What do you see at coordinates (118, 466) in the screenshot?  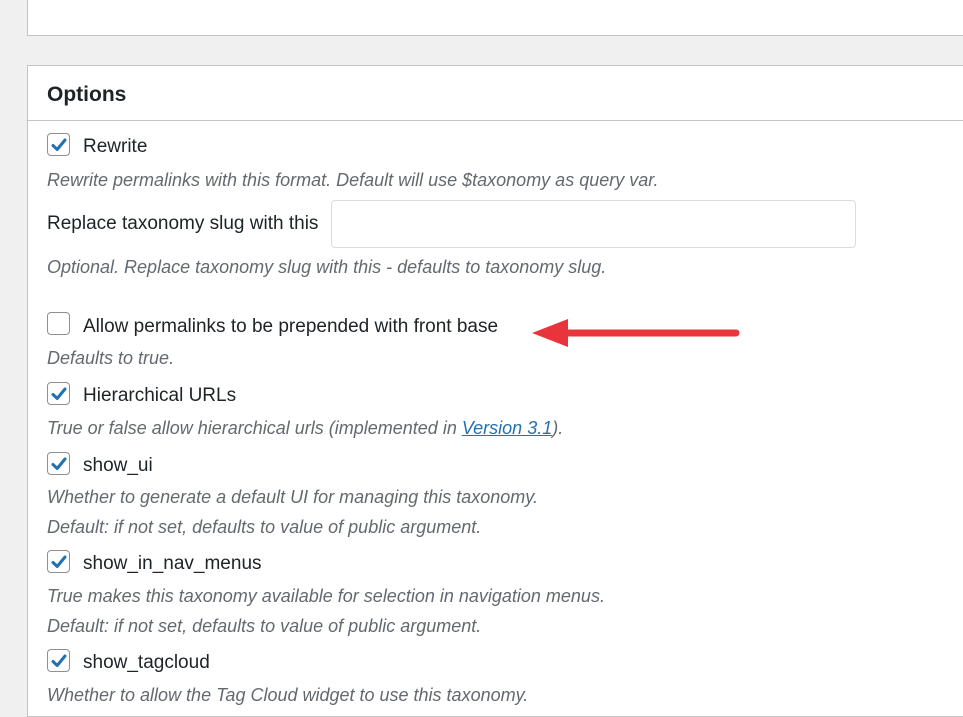 I see `show-ui-label: show_ui` at bounding box center [118, 466].